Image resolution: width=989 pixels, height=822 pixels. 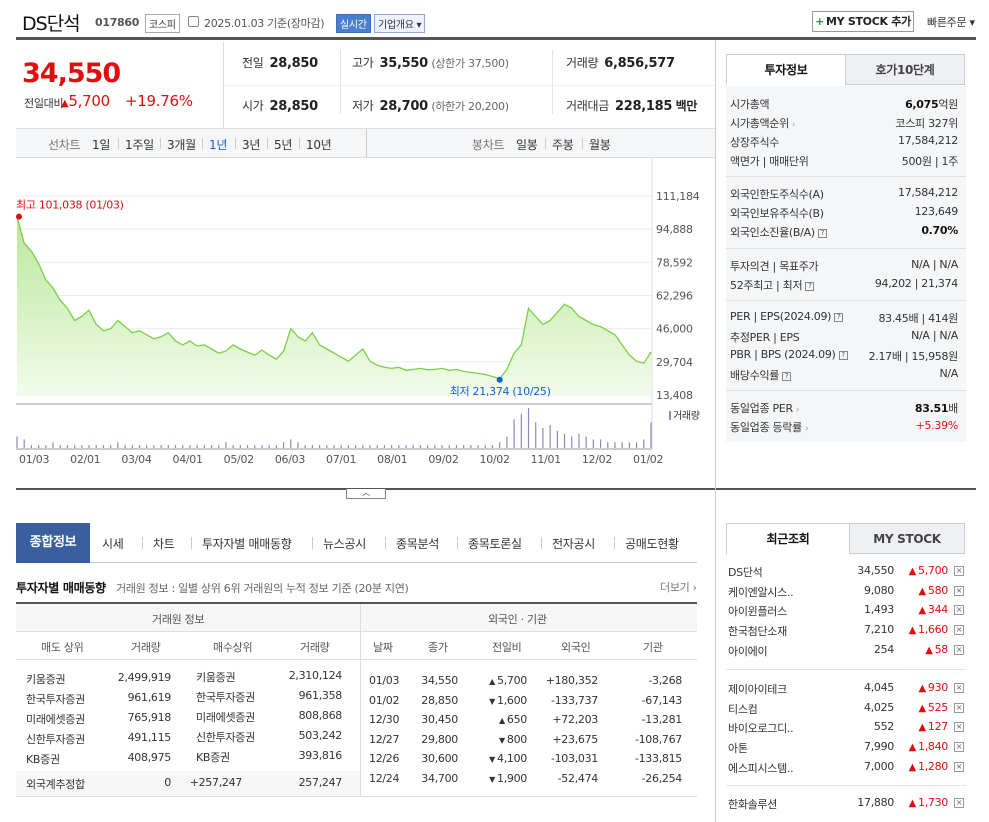 I want to click on recent-stock-item: 아이윈플러스 1,493 ▲ 344 ×, so click(x=846, y=612).